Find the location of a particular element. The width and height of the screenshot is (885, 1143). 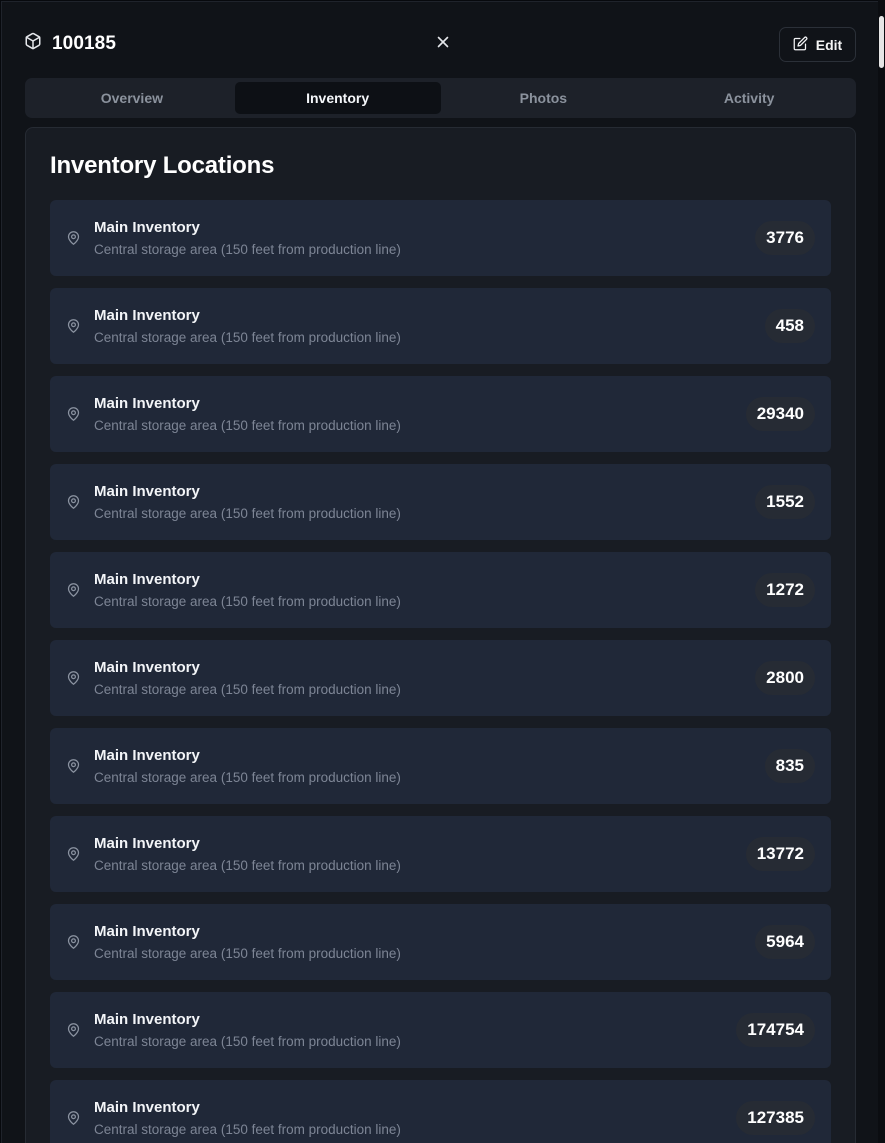

close-button is located at coordinates (443, 44).